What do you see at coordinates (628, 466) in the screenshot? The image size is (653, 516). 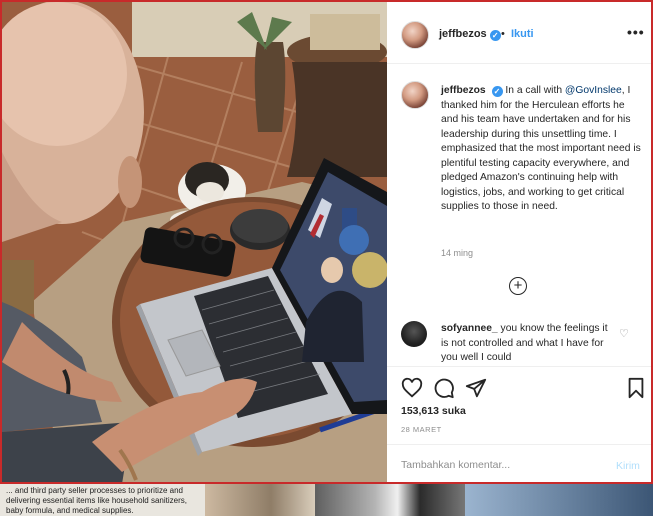 I see `post-comment-button: Kirim` at bounding box center [628, 466].